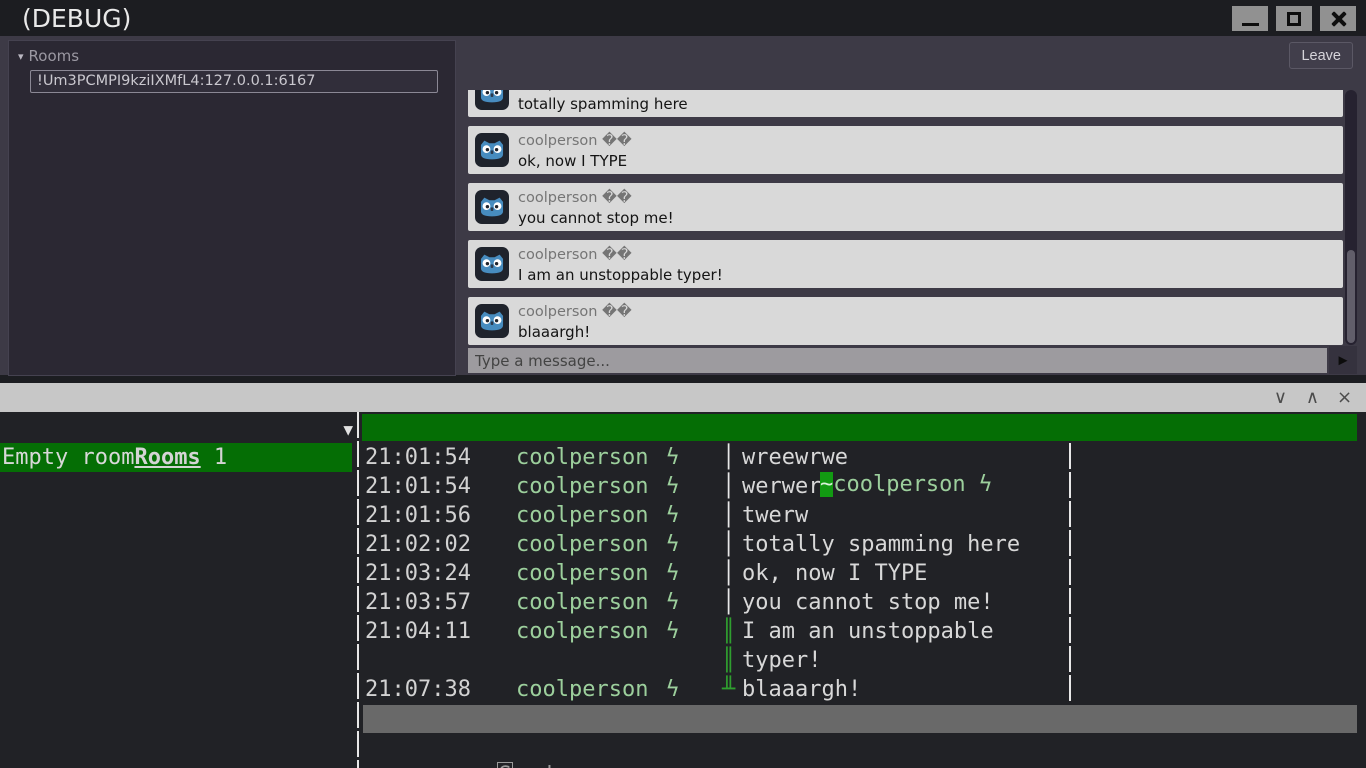  I want to click on chat-log-row: 21:03:24 coolperson ϟ │ ok, now I TYPE, so click(859, 573).